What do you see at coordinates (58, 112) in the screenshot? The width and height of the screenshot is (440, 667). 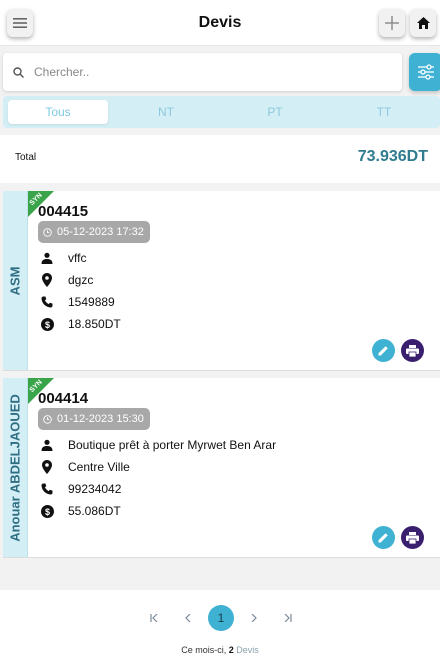 I see `tab-tous: Tous` at bounding box center [58, 112].